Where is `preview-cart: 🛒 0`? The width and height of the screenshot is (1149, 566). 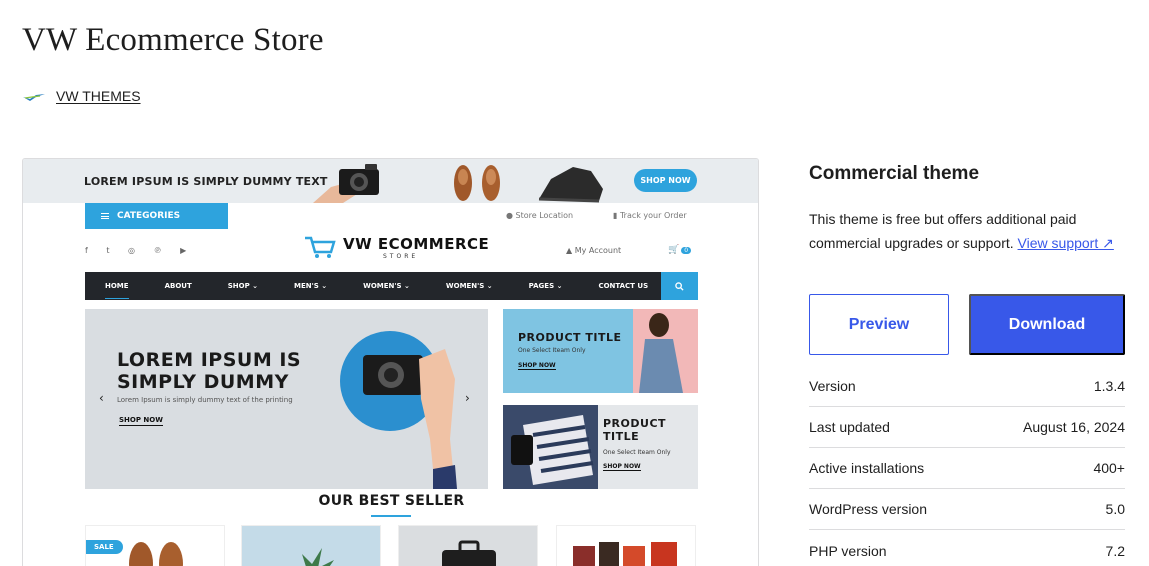 preview-cart: 🛒 0 is located at coordinates (680, 250).